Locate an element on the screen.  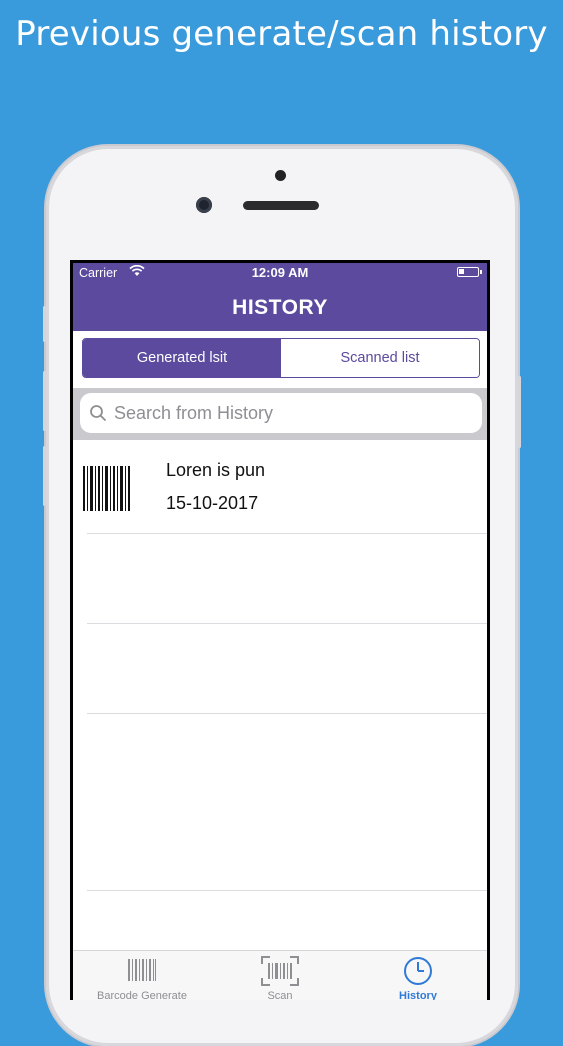
segment-scanned-list: Scanned list is located at coordinates (380, 358).